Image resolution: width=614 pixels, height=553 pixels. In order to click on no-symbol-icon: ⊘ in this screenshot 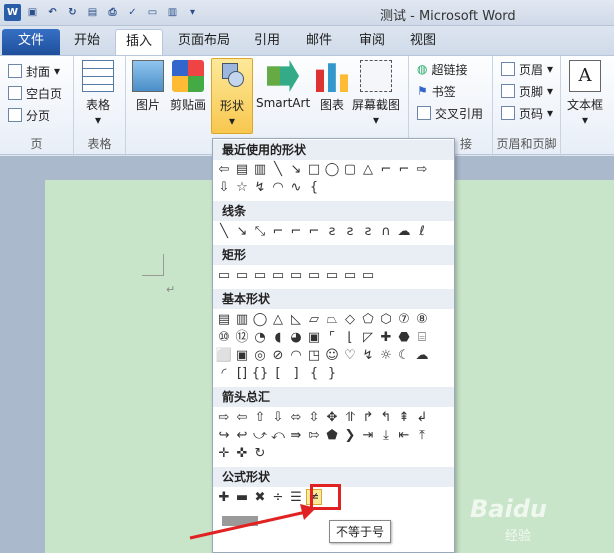, I will do `click(278, 355)`.